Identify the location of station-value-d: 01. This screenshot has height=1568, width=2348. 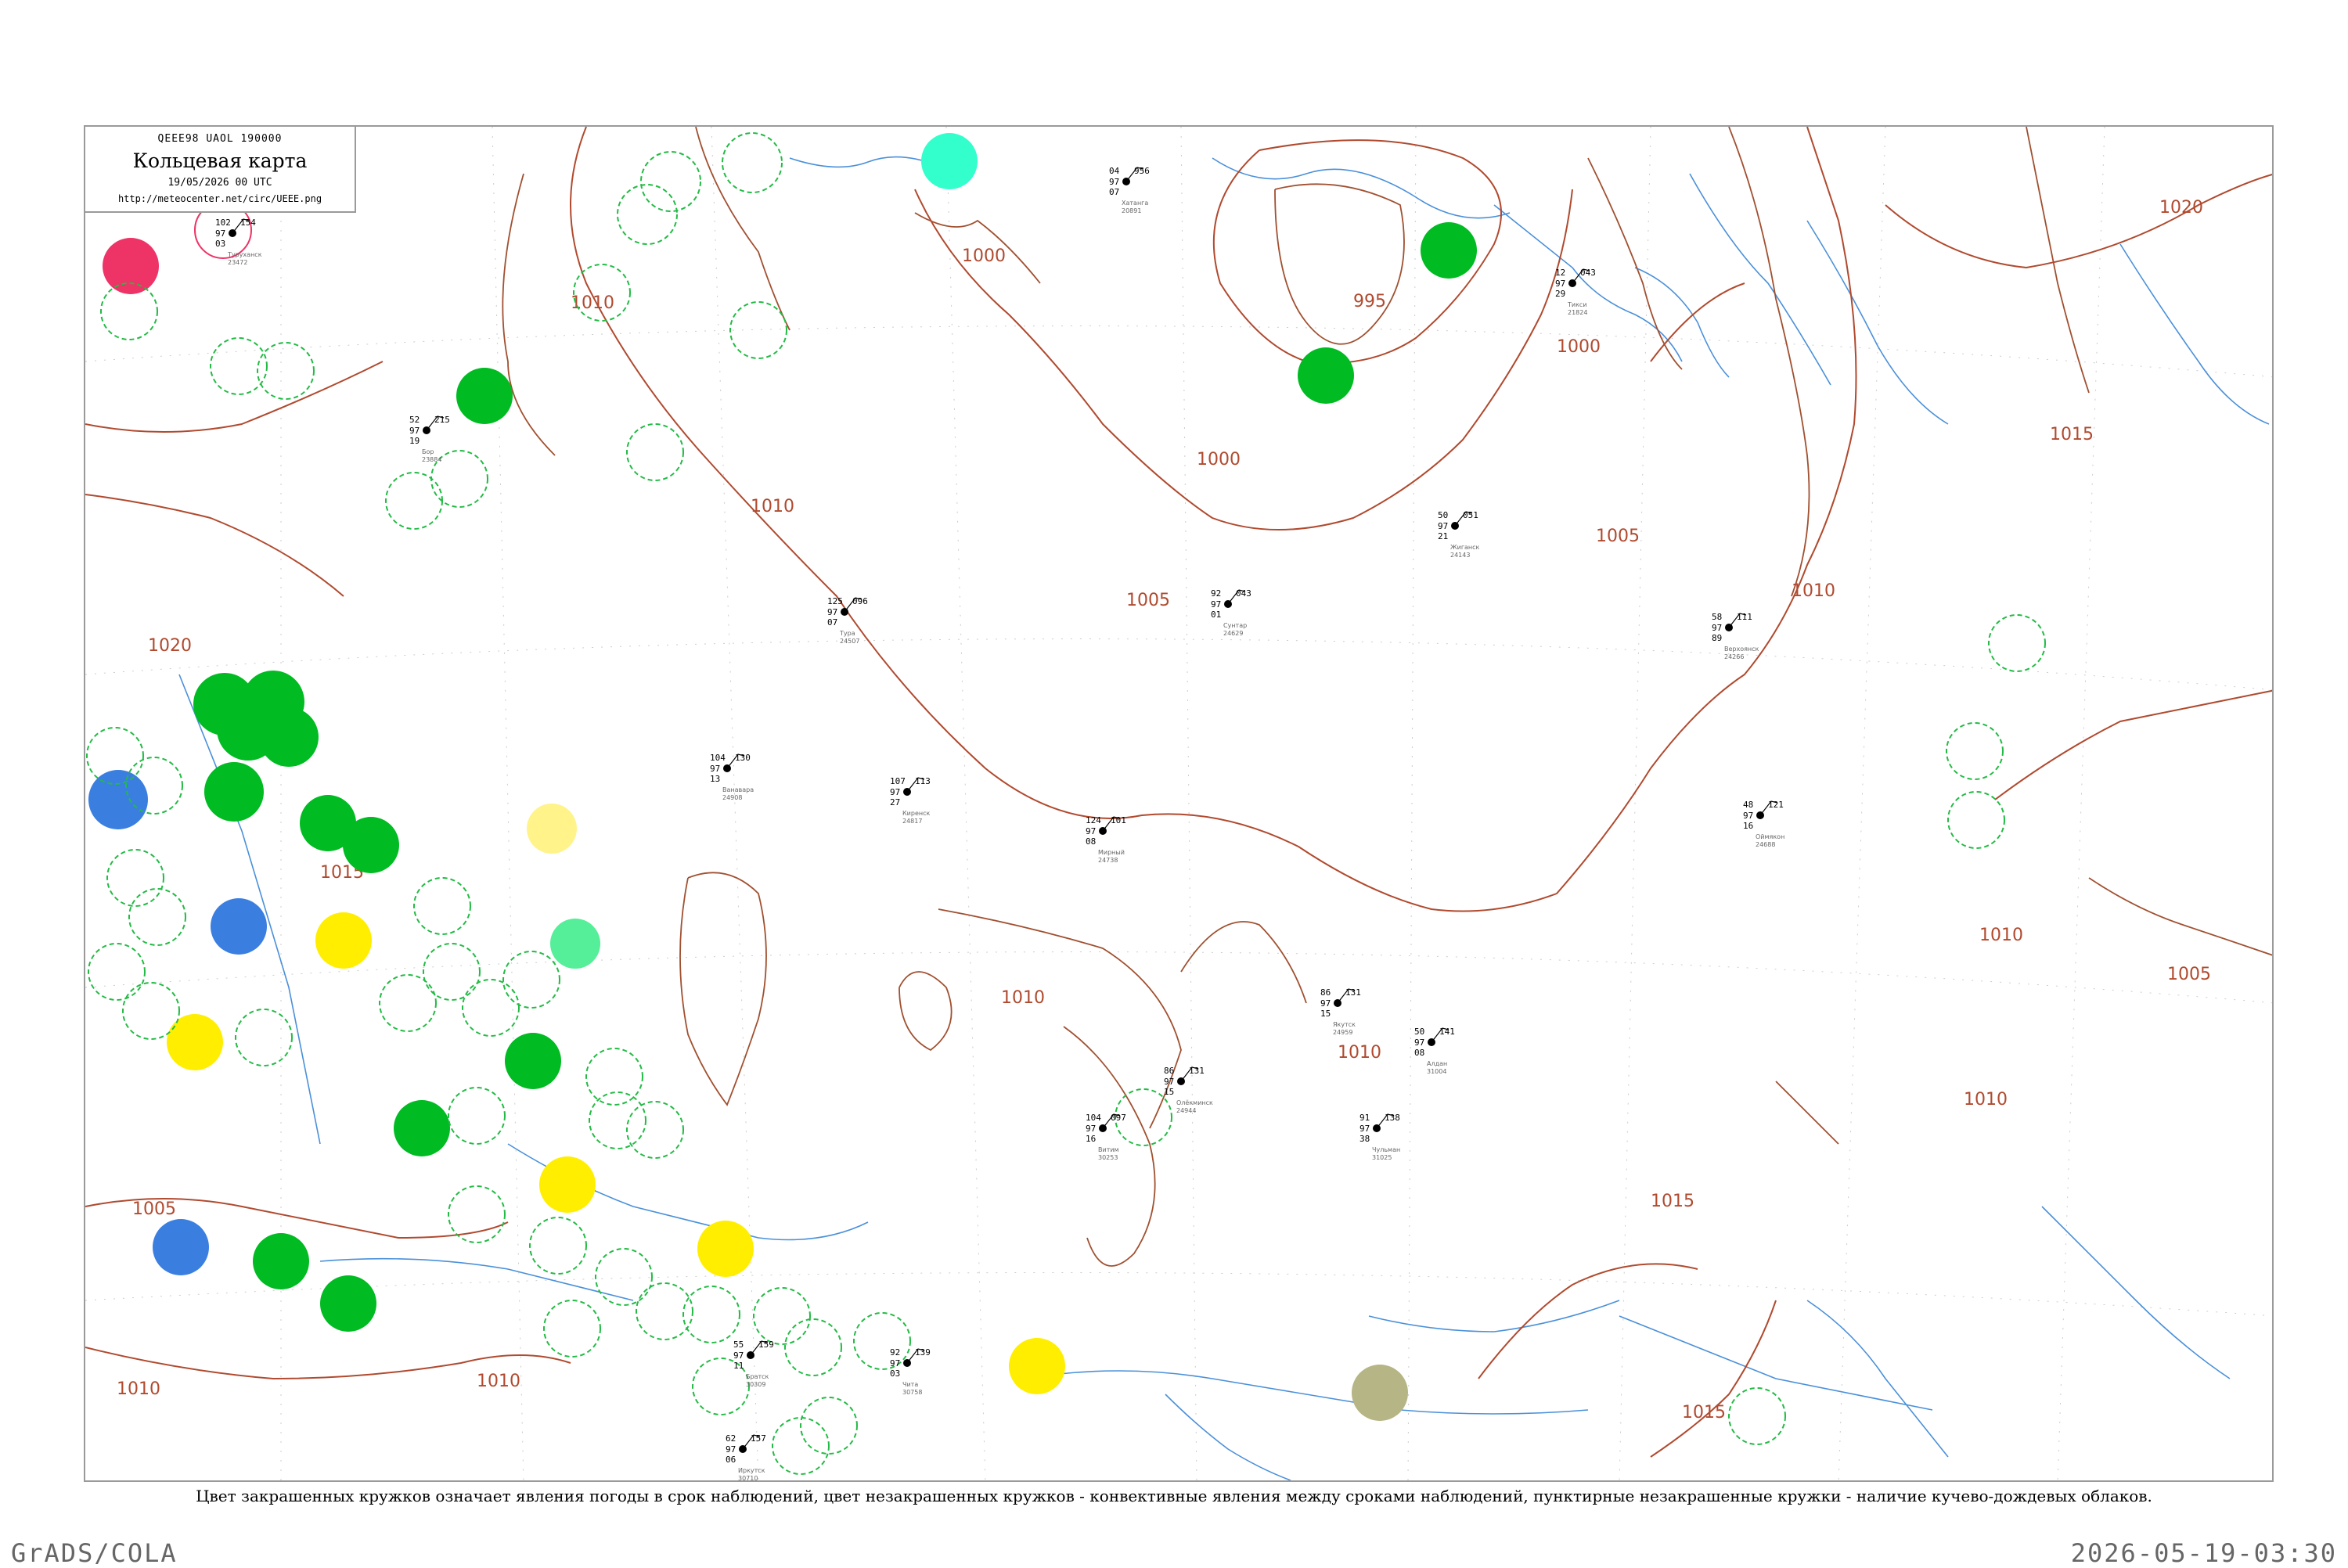
(1216, 615).